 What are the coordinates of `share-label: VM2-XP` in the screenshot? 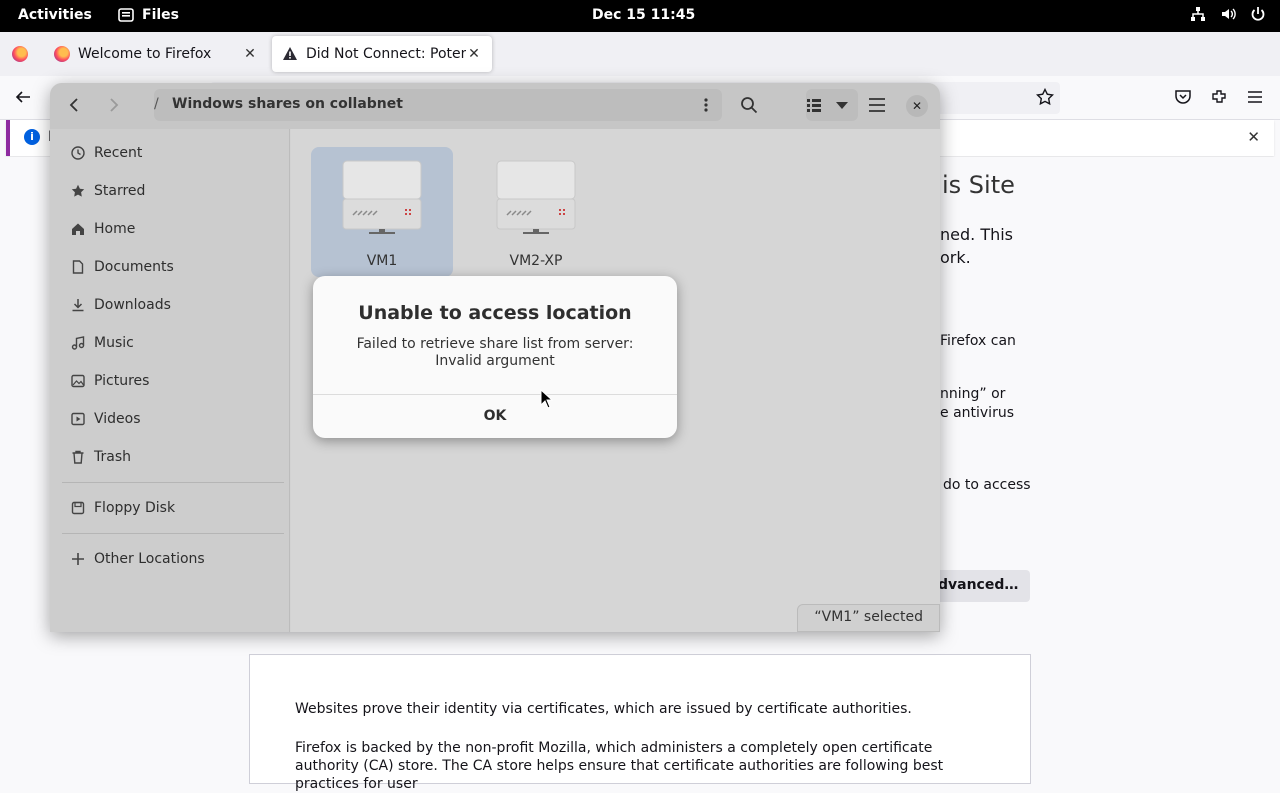 It's located at (536, 261).